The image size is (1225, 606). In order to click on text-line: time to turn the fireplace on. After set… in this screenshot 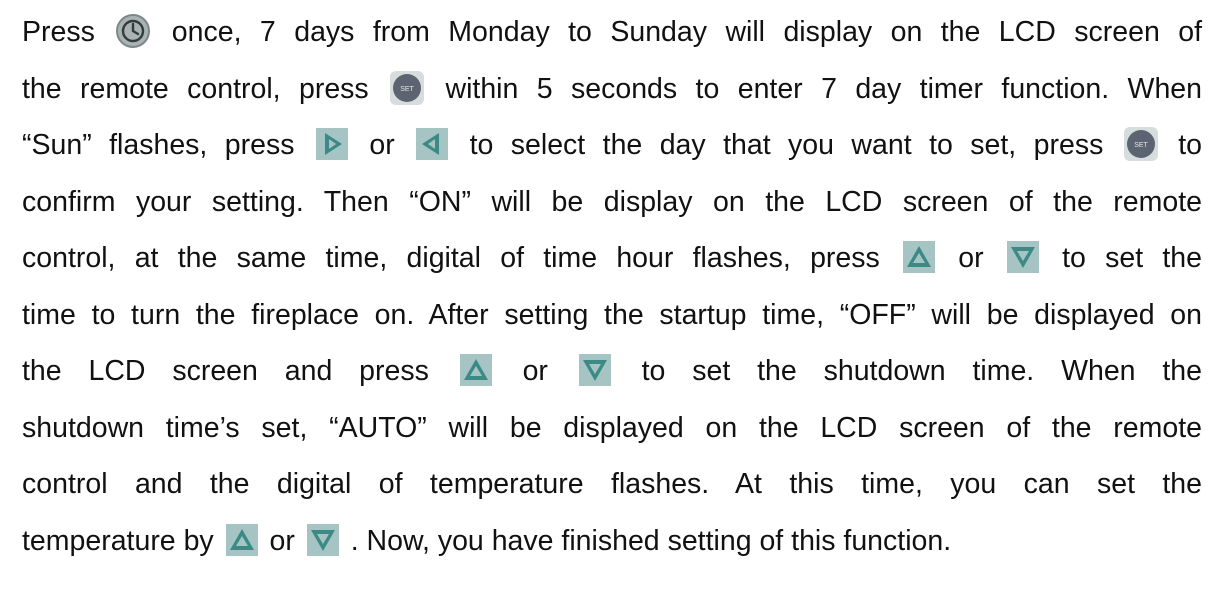, I will do `click(612, 315)`.